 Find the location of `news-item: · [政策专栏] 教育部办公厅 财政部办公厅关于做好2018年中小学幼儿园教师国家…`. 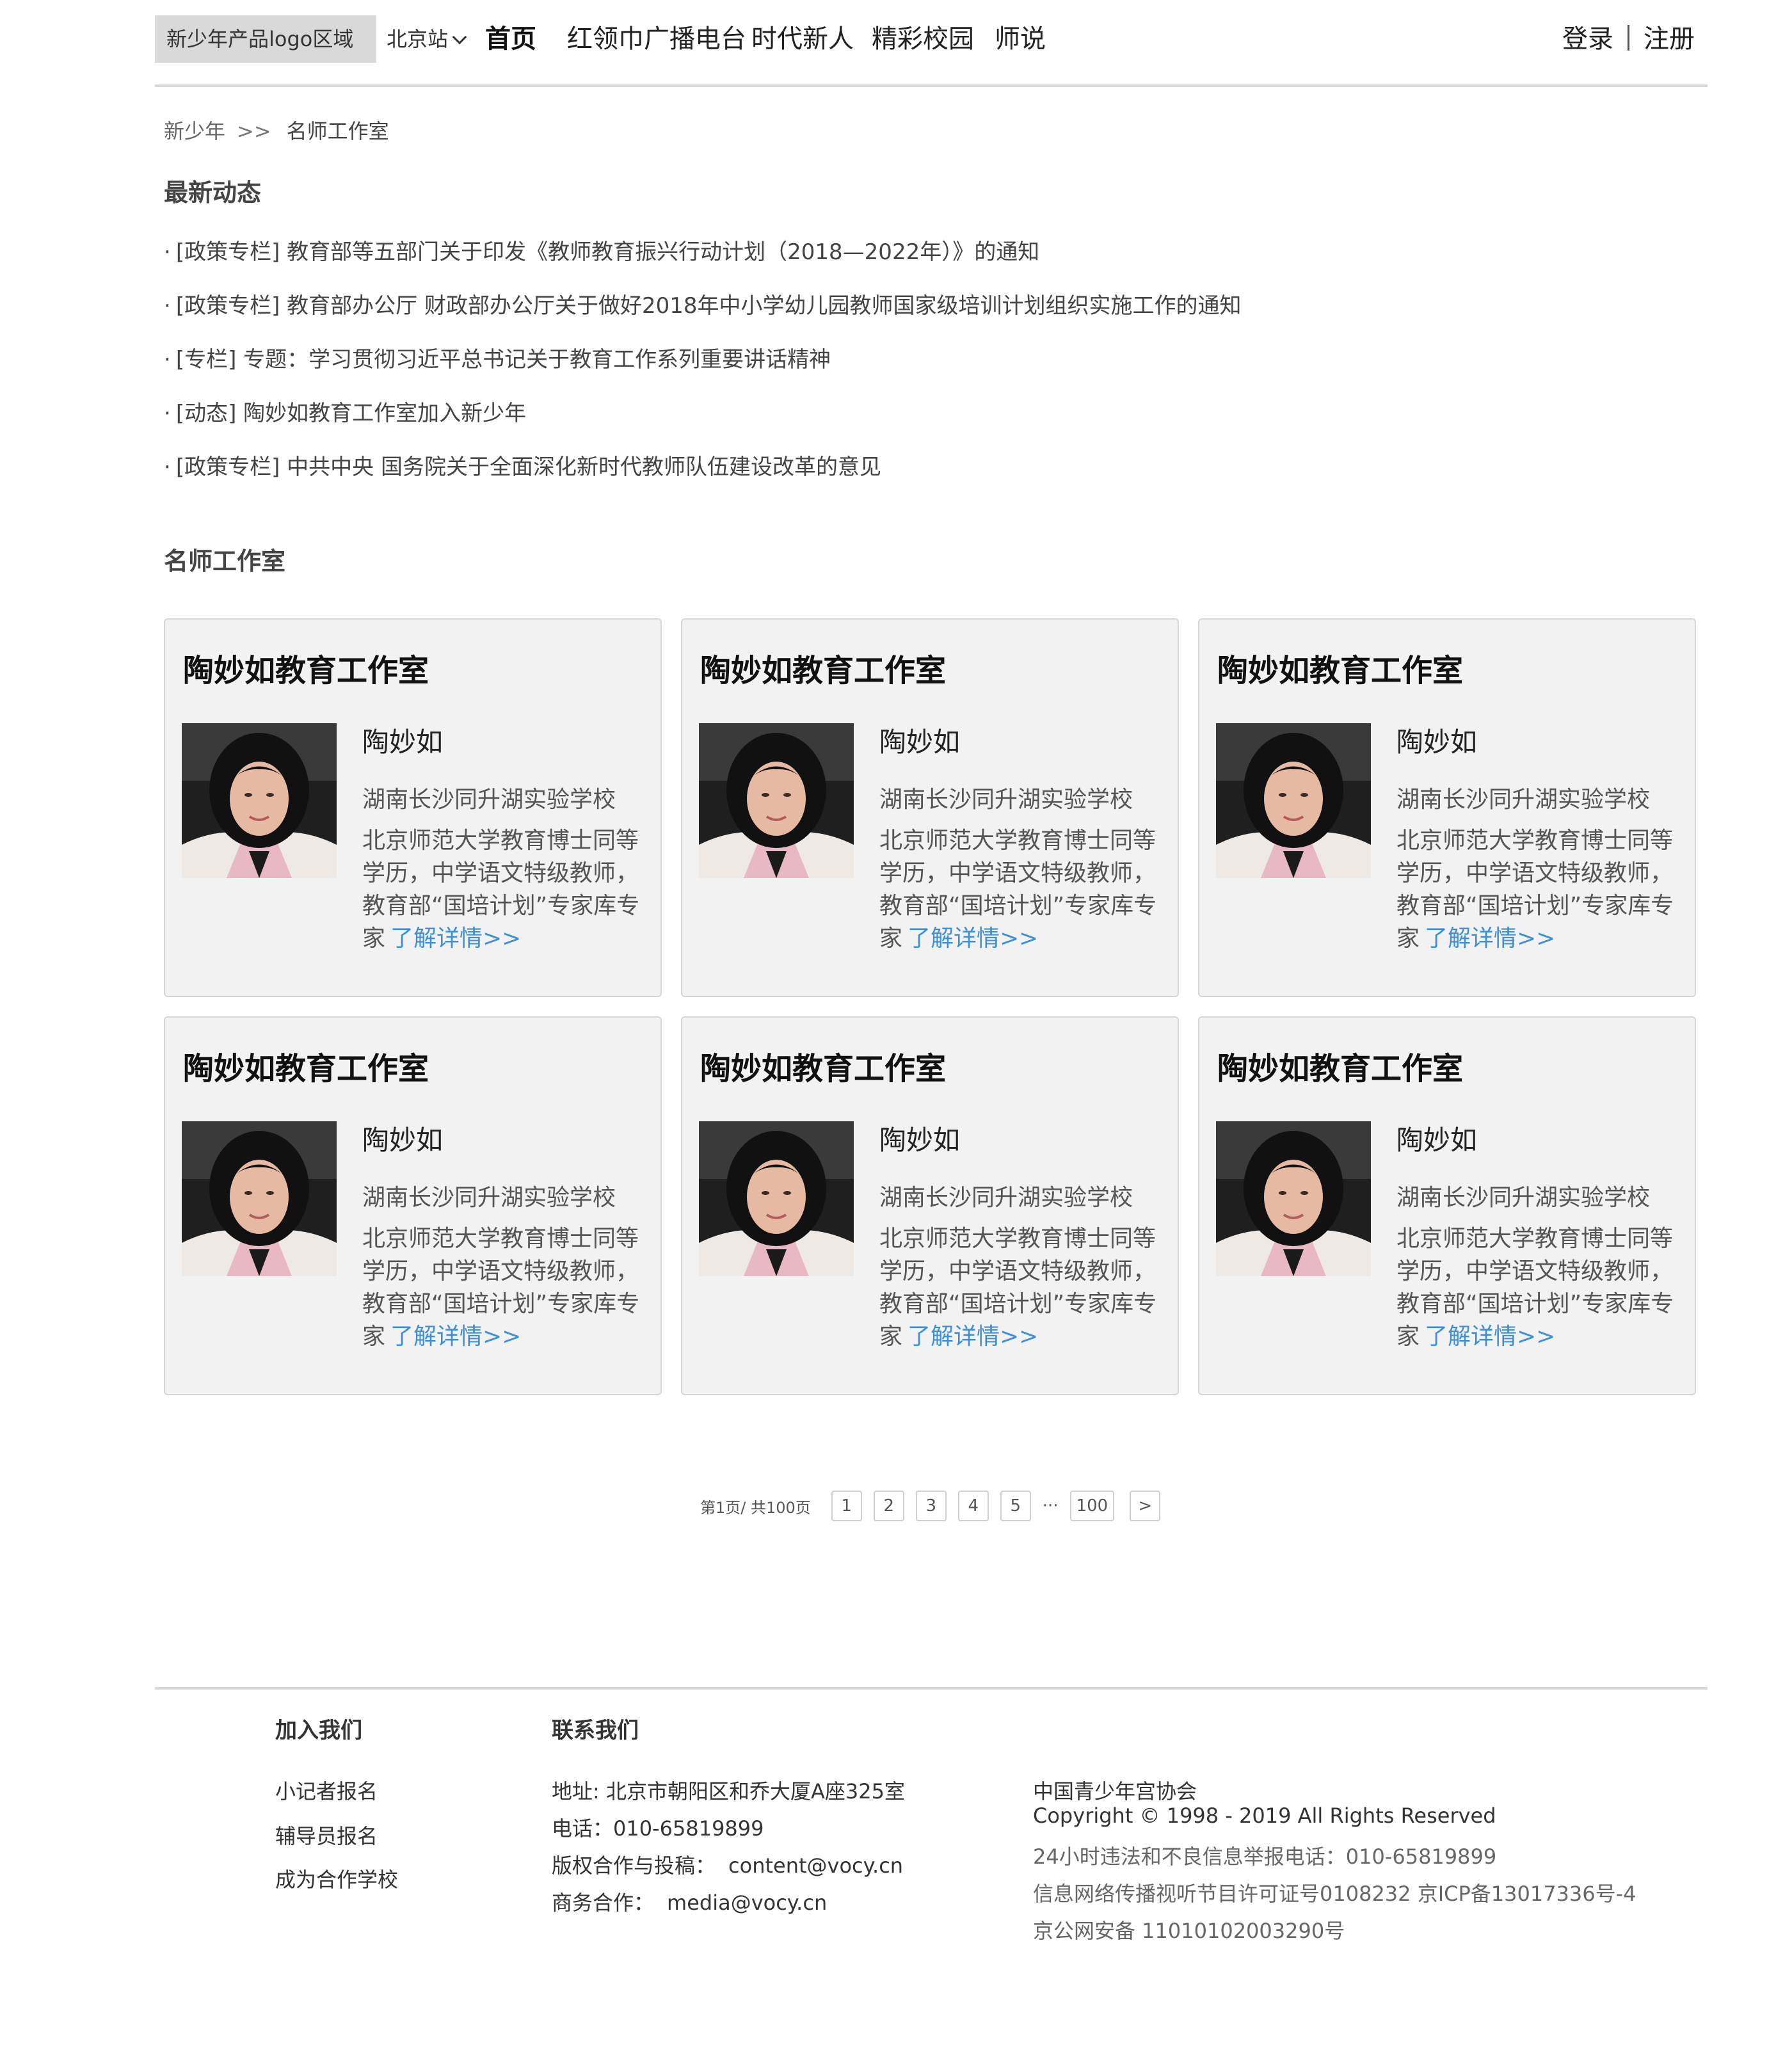

news-item: · [政策专栏] 教育部办公厅 财政部办公厅关于做好2018年中小学幼儿园教师国家… is located at coordinates (702, 317).